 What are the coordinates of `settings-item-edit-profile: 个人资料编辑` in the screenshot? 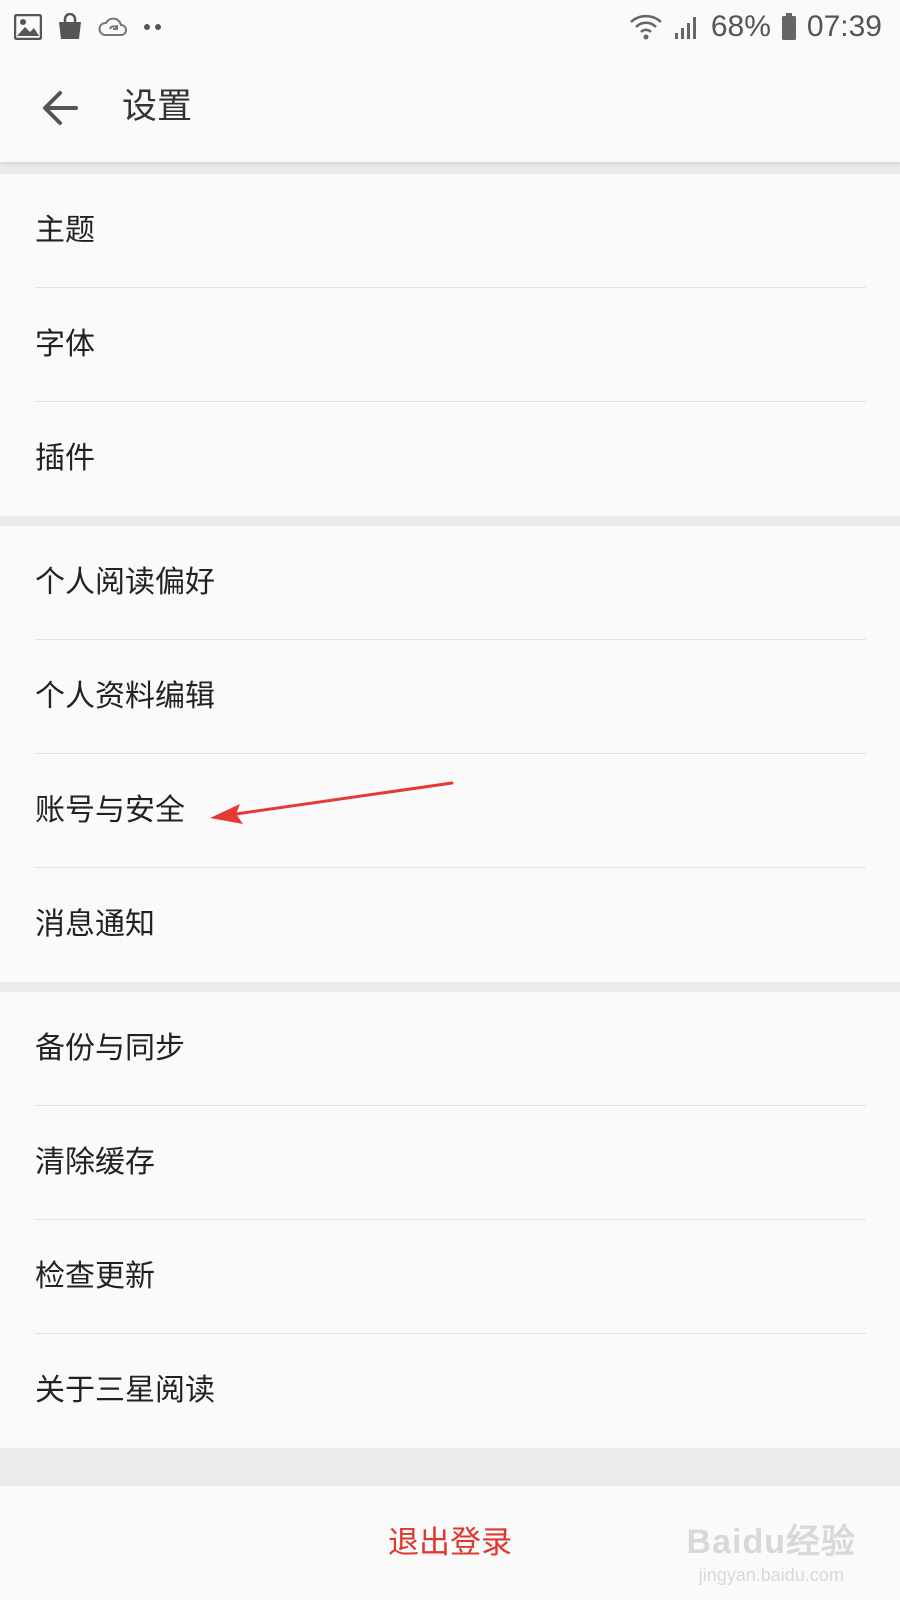 It's located at (450, 697).